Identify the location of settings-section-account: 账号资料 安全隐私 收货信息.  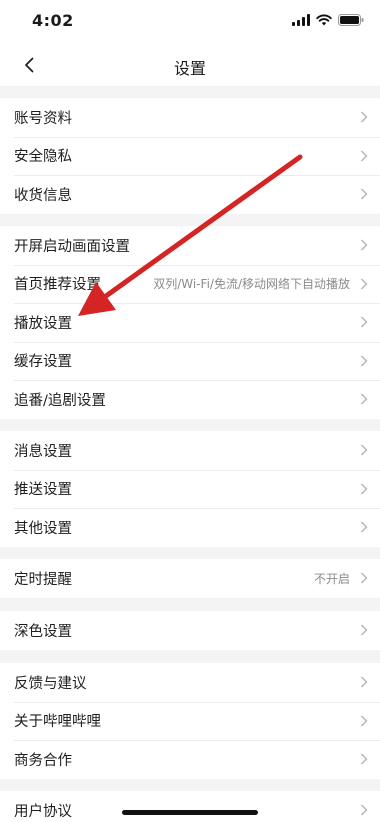
(190, 156).